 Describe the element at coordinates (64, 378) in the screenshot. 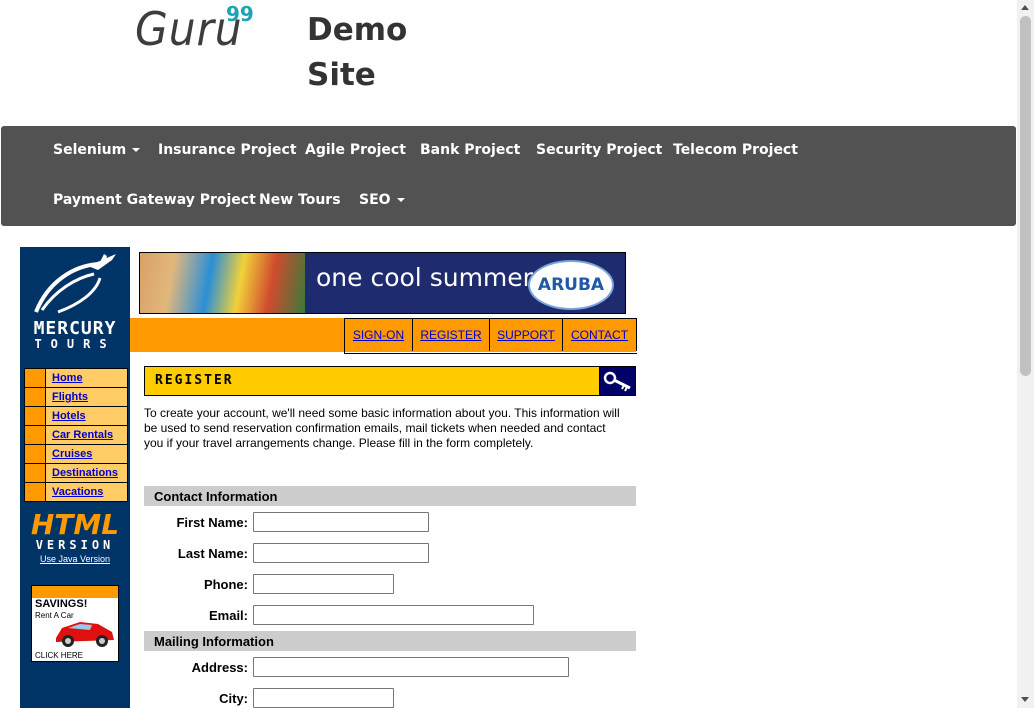

I see `link-home: Home` at that location.